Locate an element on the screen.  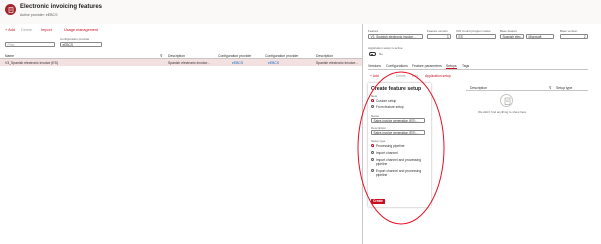
annotation-ellipse is located at coordinates (401, 148).